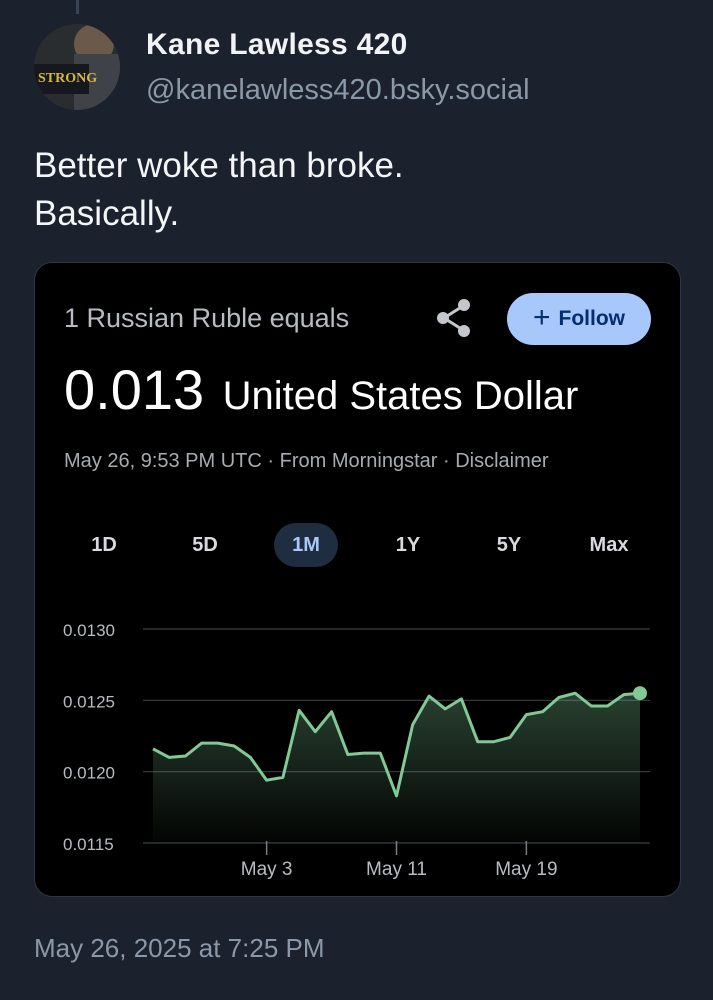 This screenshot has width=713, height=1000. What do you see at coordinates (104, 545) in the screenshot?
I see `range-tab-1d: 1D` at bounding box center [104, 545].